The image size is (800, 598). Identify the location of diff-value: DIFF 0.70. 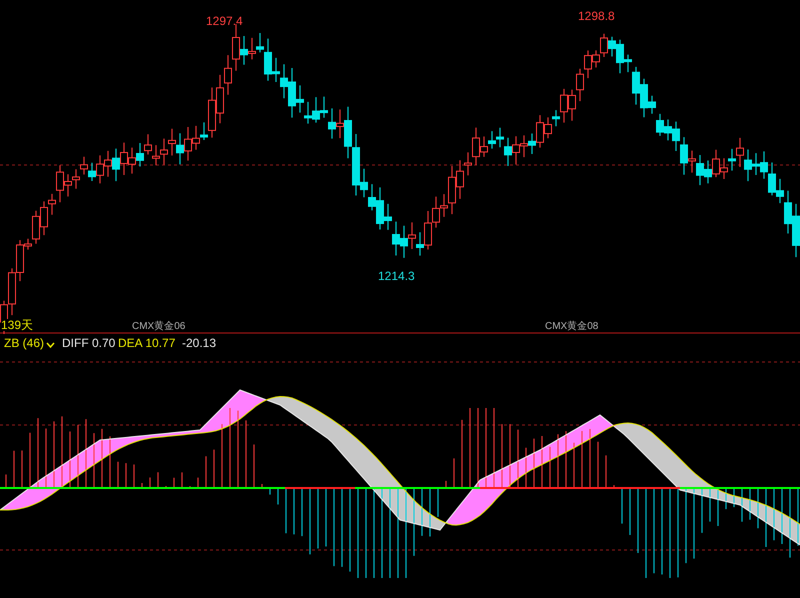
(89, 343).